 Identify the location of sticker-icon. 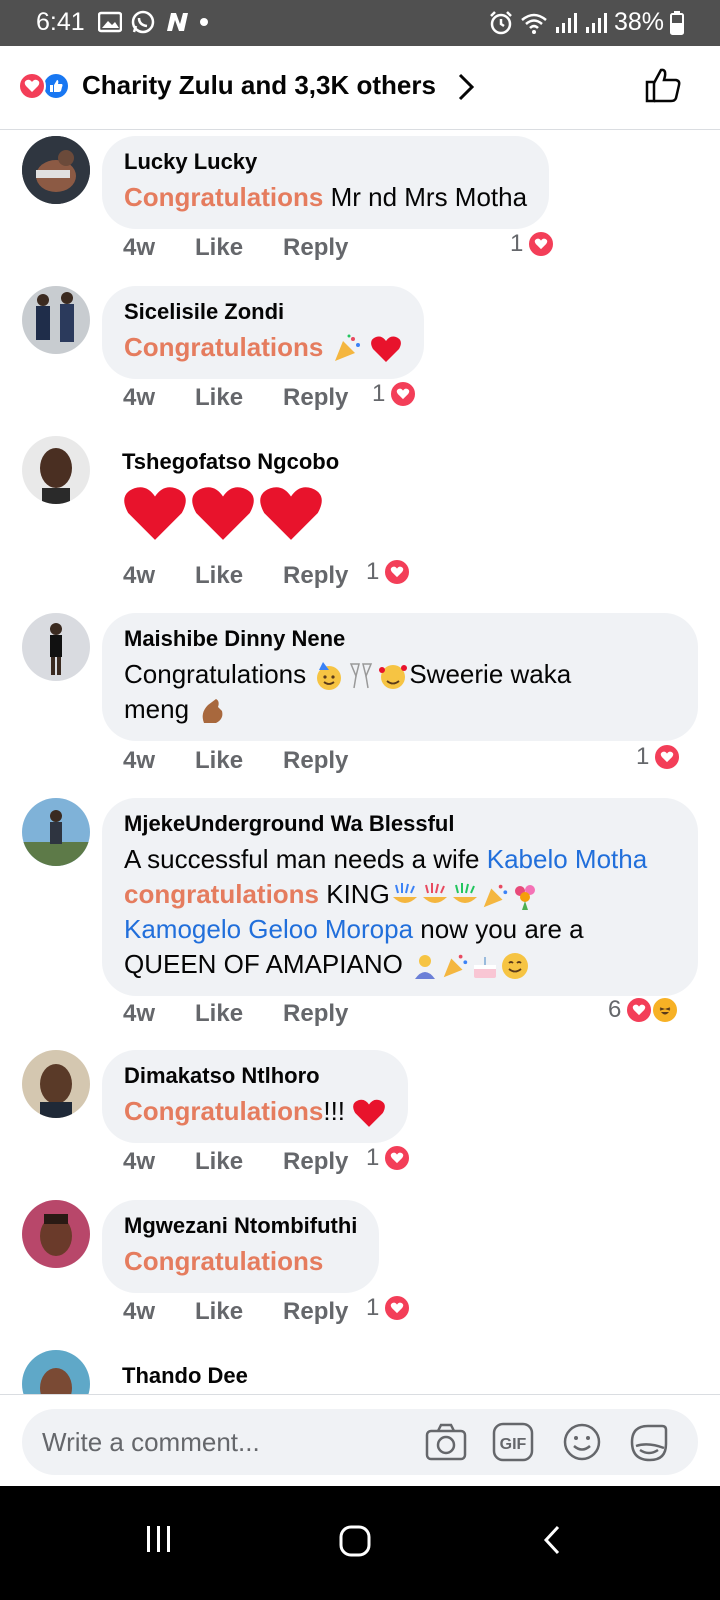
(649, 1443).